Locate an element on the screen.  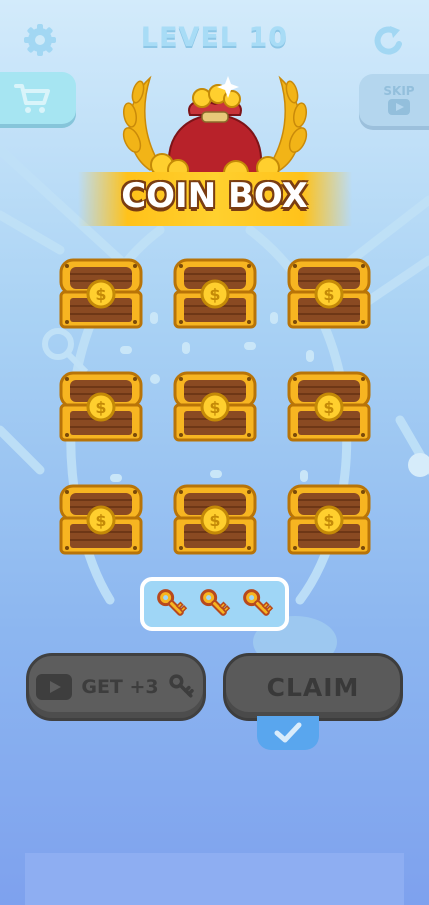
coin-bag-icon is located at coordinates (215, 130).